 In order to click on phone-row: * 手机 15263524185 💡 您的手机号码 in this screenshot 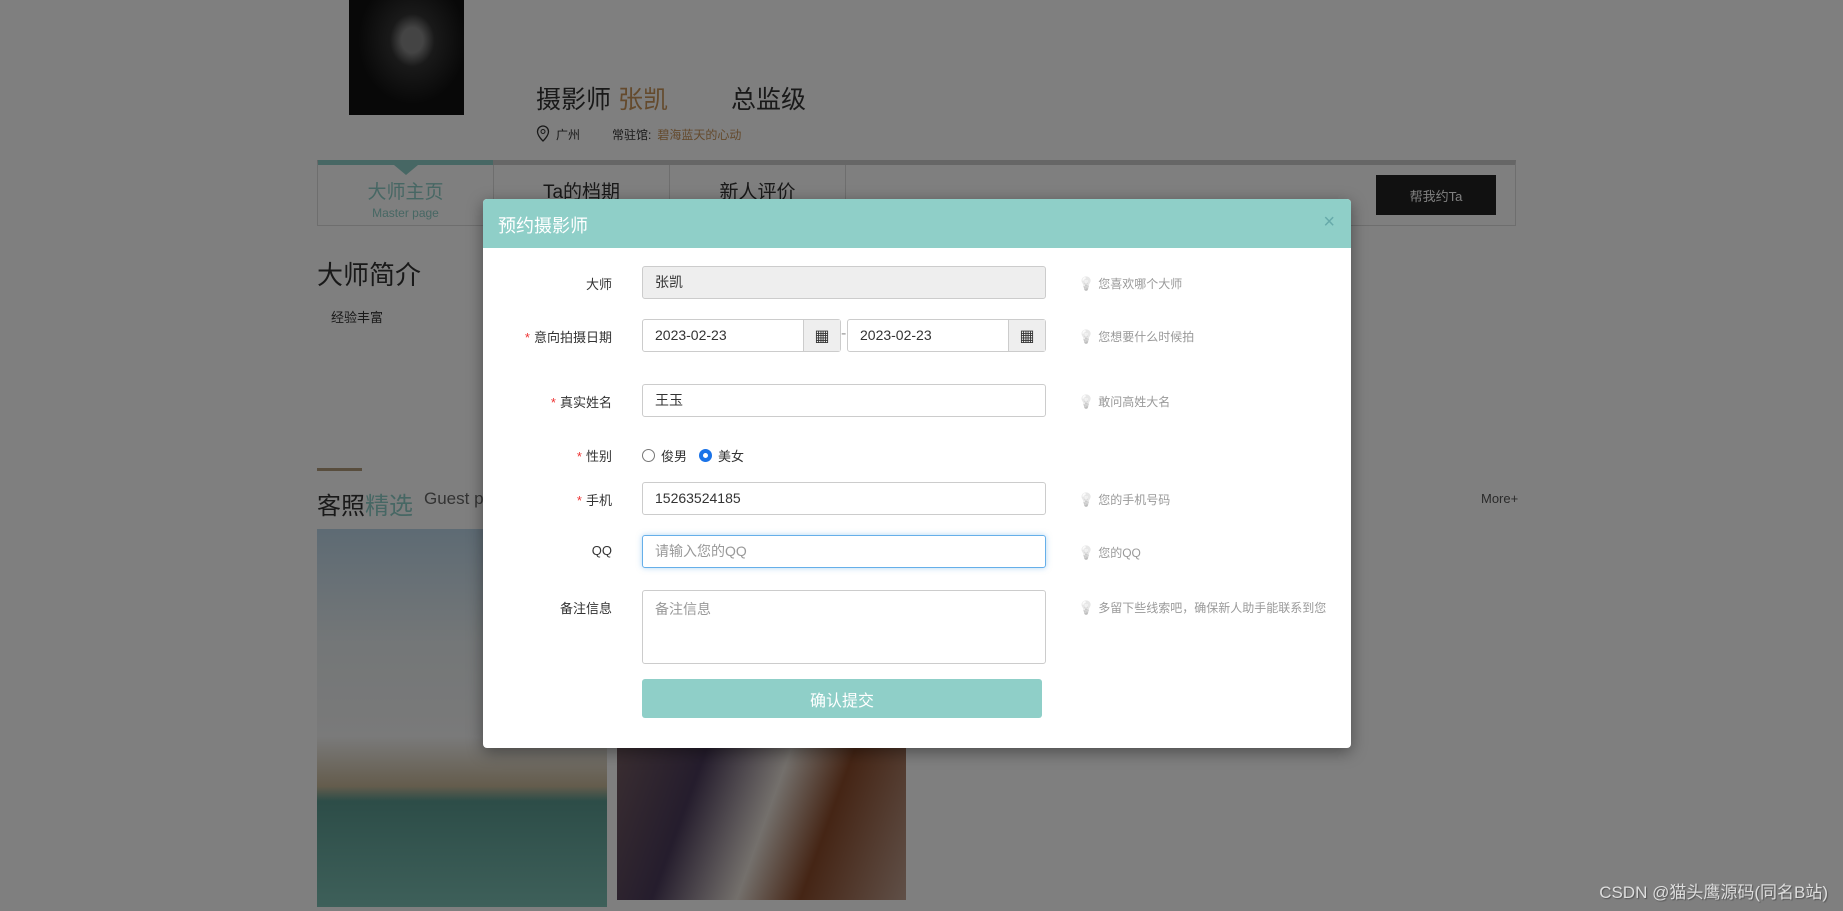, I will do `click(917, 498)`.